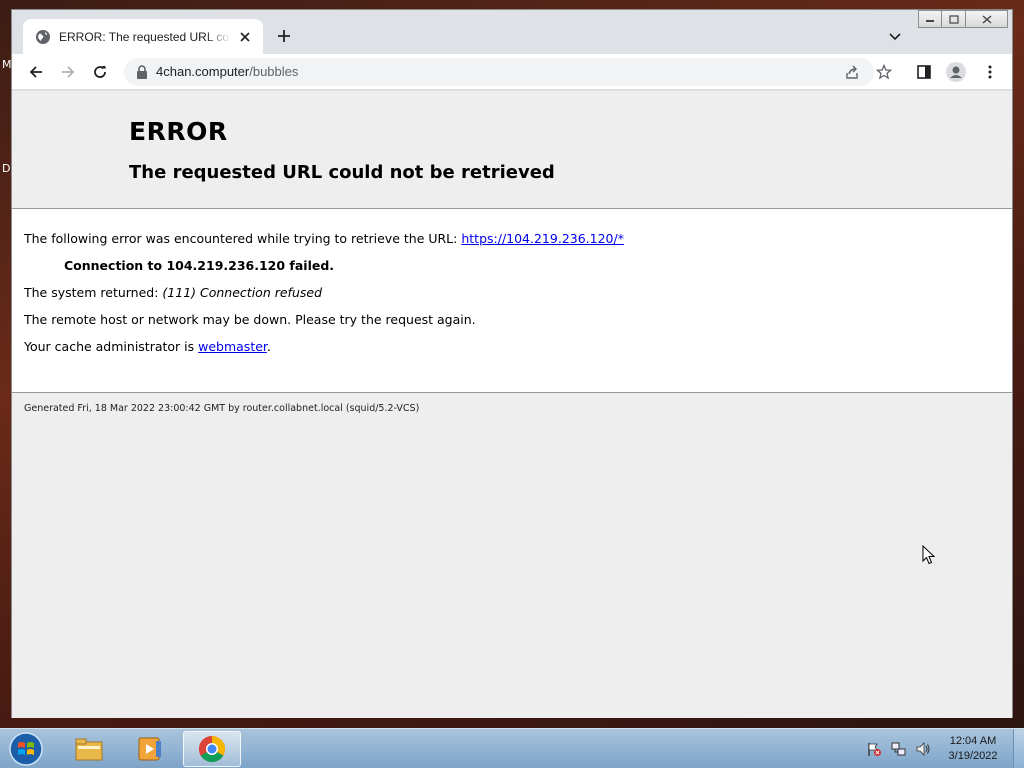 This screenshot has width=1024, height=768. Describe the element at coordinates (929, 555) in the screenshot. I see `mouse-cursor-icon` at that location.